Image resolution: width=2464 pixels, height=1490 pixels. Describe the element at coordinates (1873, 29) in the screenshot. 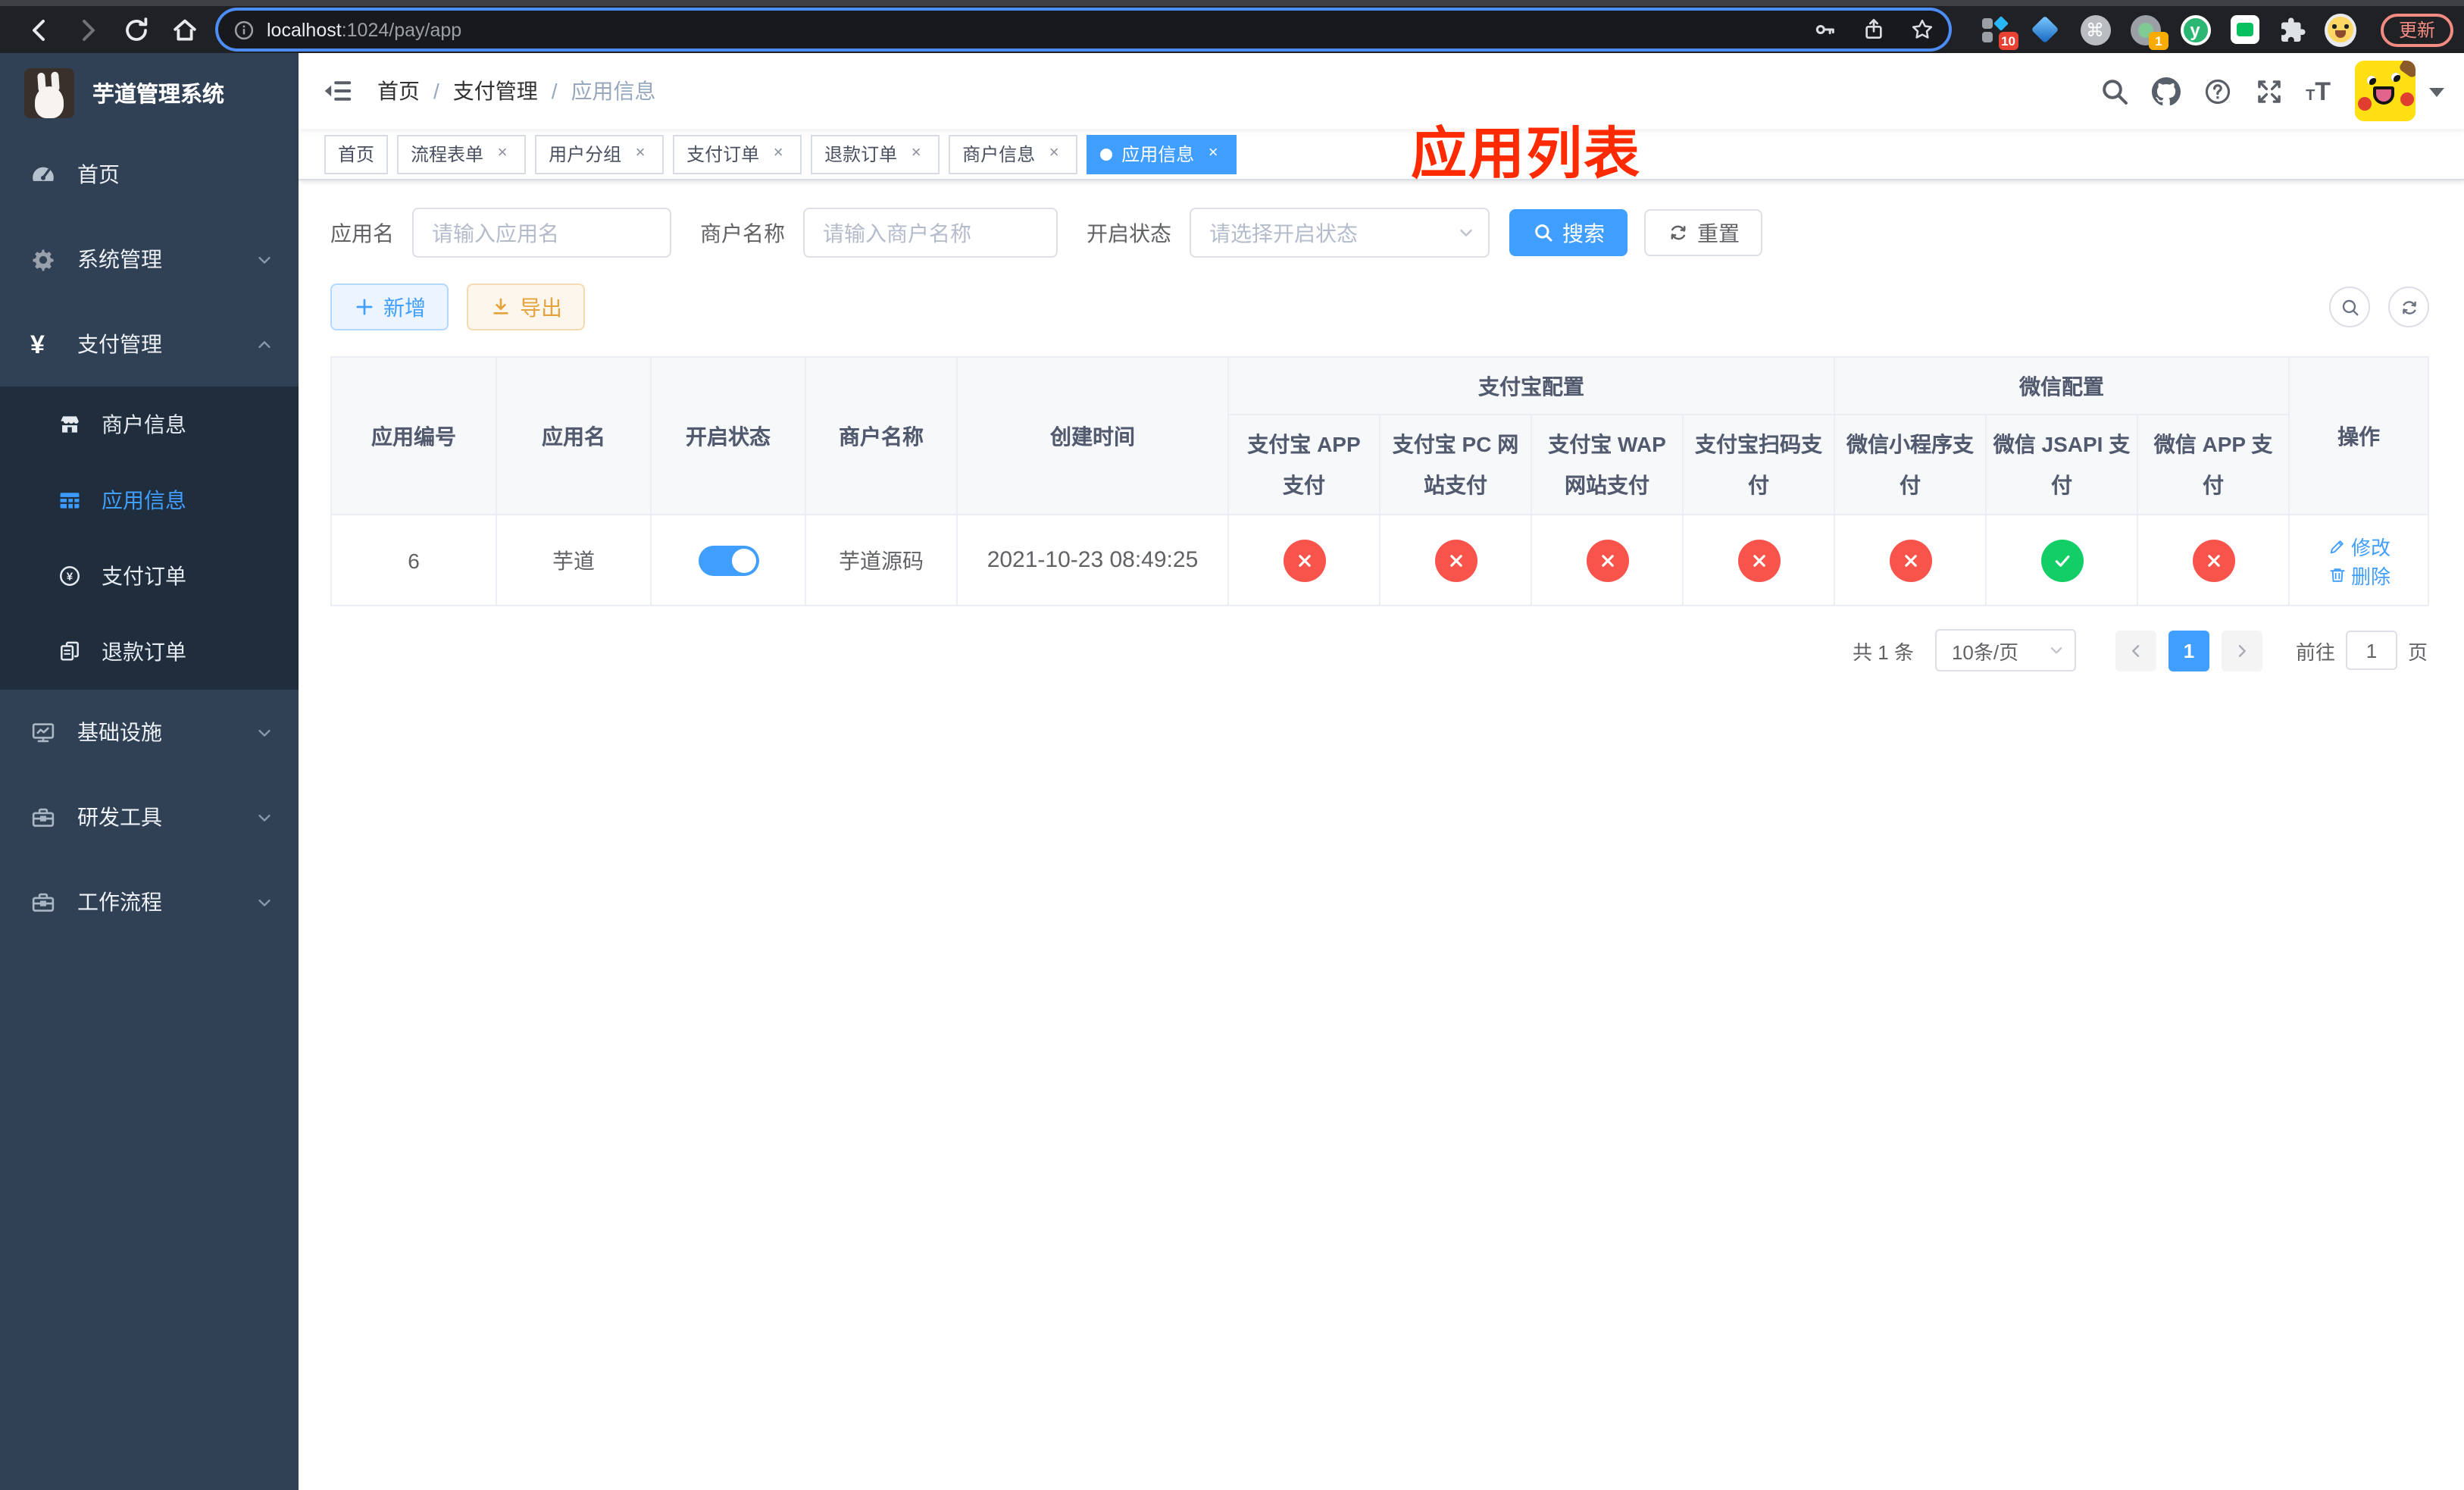

I see `share-icon` at that location.